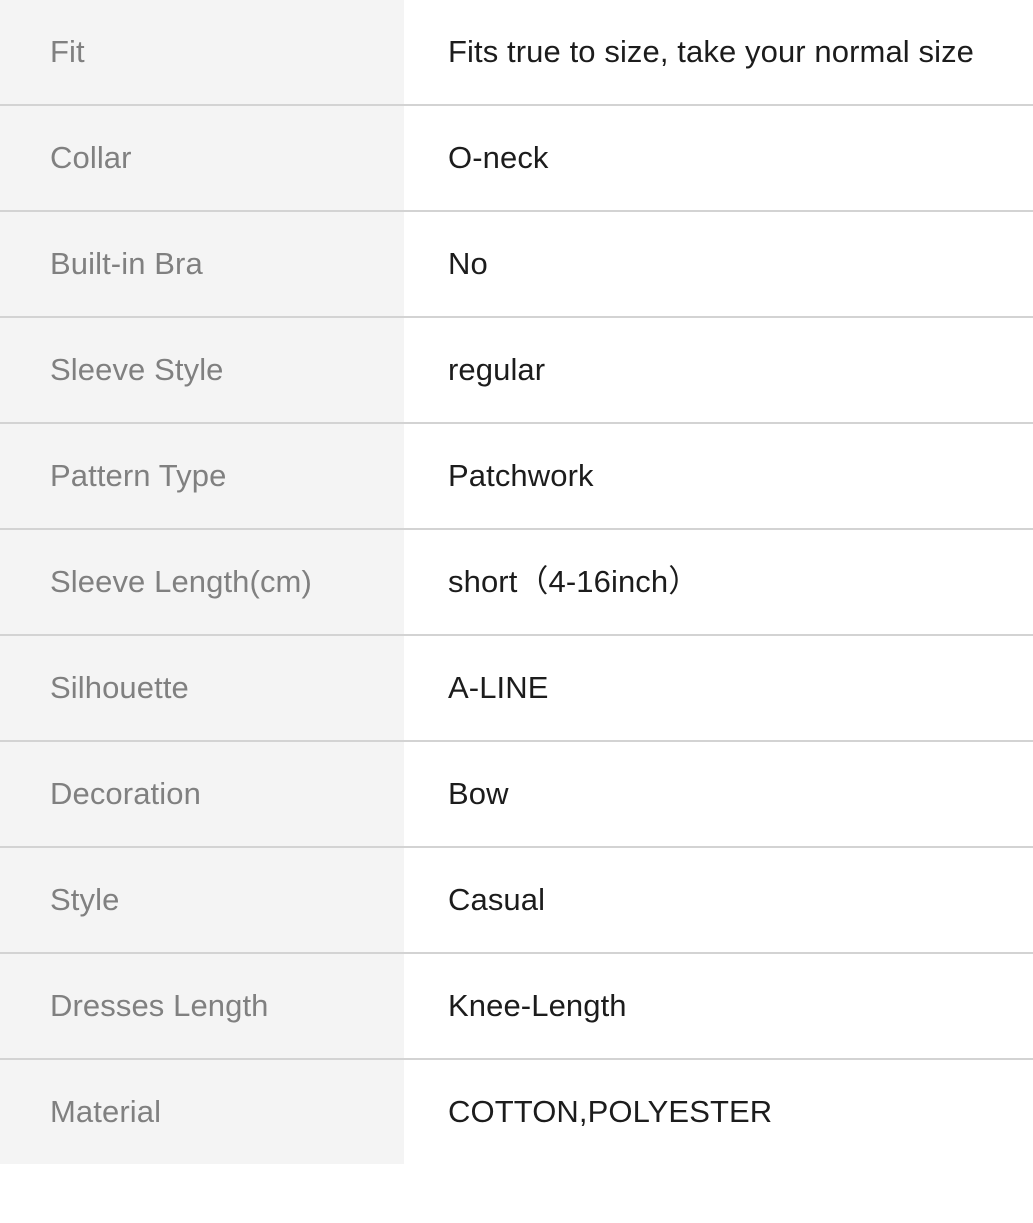 The image size is (1033, 1223). Describe the element at coordinates (202, 264) in the screenshot. I see `spec-attribute-label: Built-in Bra` at that location.